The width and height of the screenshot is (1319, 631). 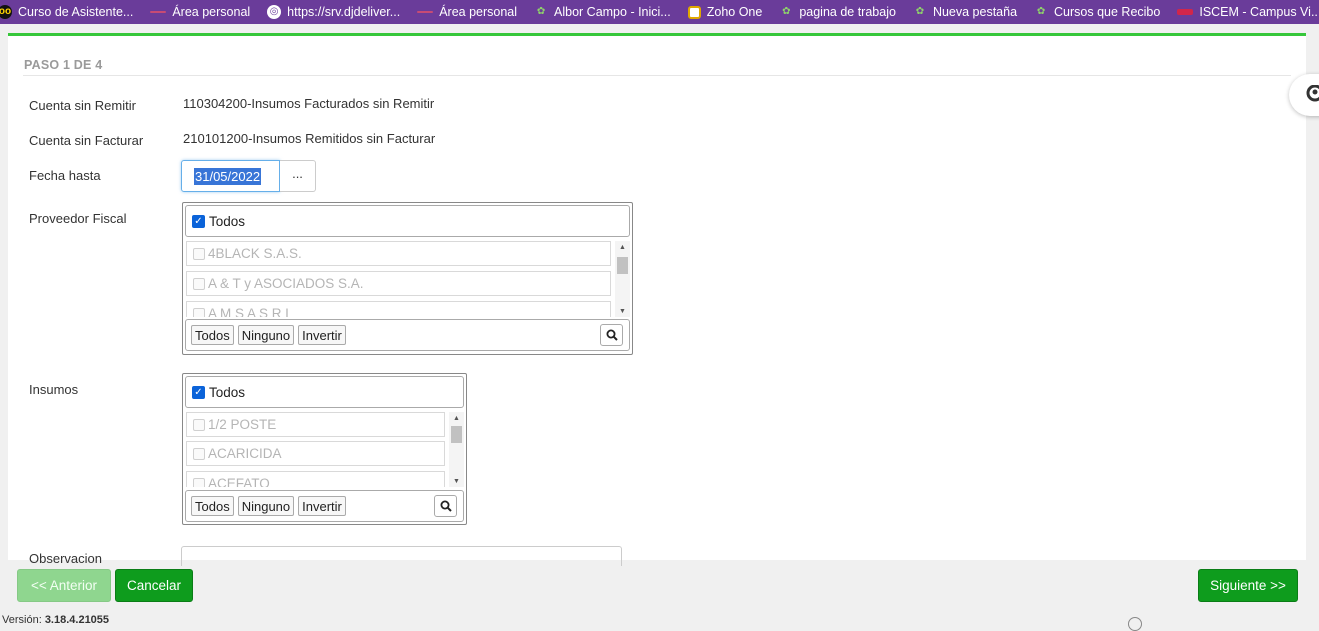 I want to click on iscem-icon, so click(x=1185, y=12).